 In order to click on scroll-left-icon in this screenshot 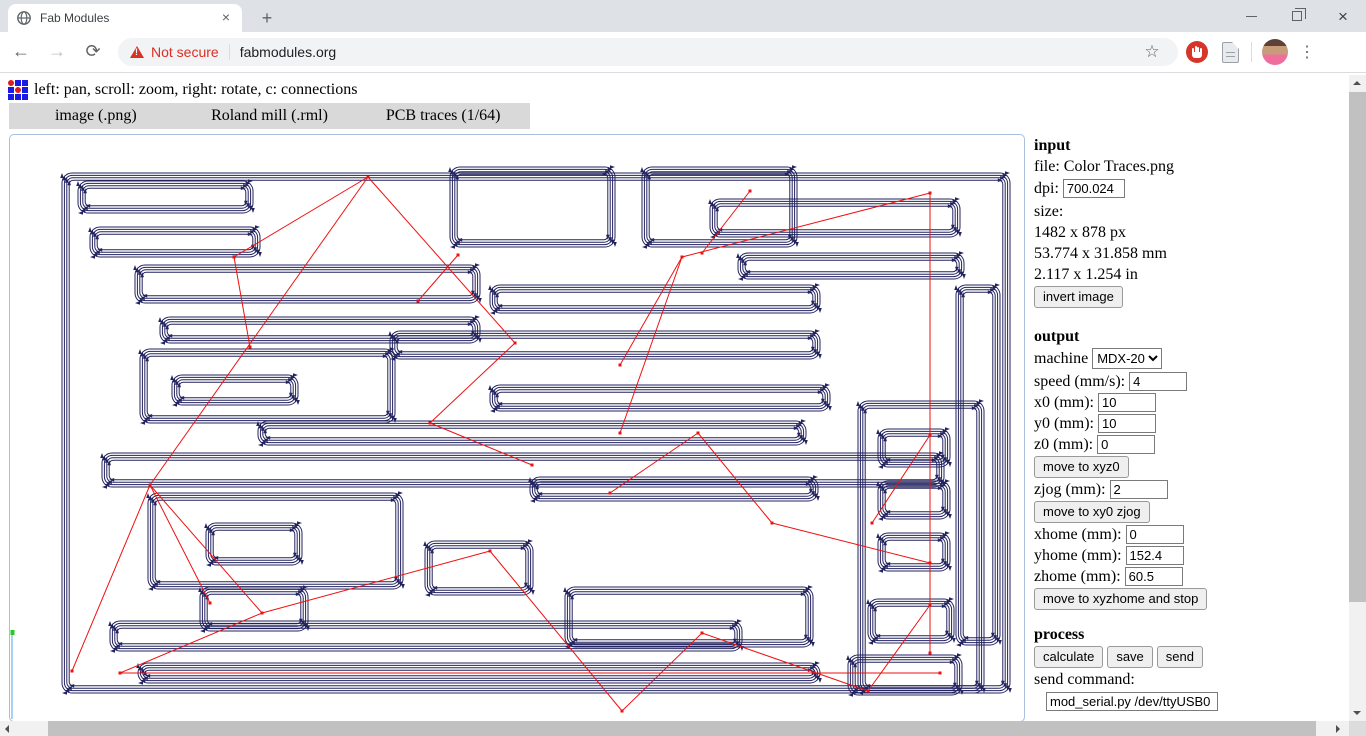, I will do `click(7, 728)`.